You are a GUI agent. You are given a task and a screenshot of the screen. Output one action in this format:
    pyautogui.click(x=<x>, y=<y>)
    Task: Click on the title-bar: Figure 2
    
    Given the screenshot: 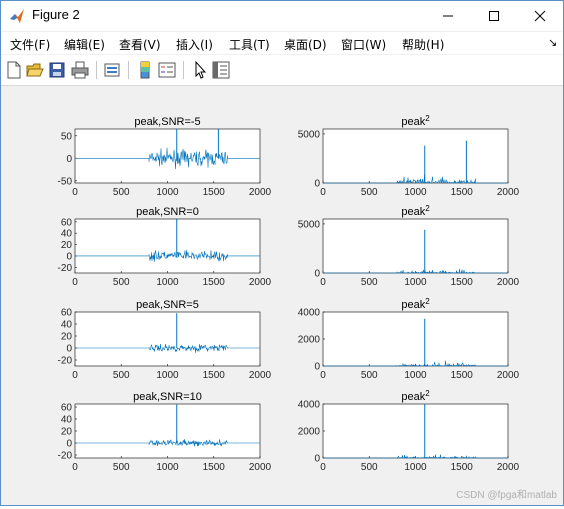 What is the action you would take?
    pyautogui.click(x=282, y=16)
    